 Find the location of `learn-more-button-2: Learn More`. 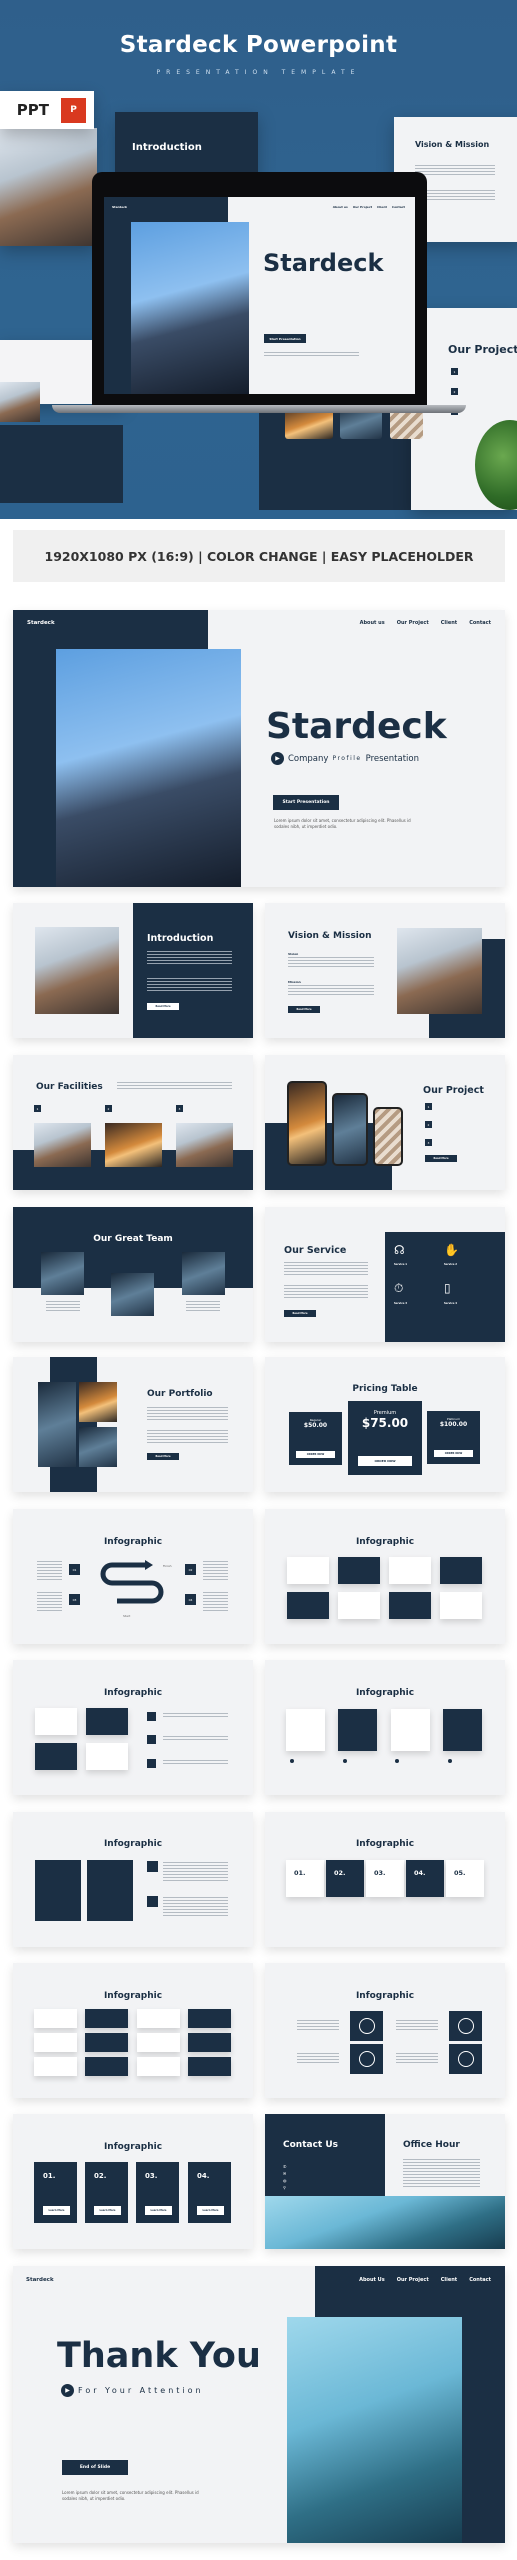

learn-more-button-2: Learn More is located at coordinates (107, 2210).